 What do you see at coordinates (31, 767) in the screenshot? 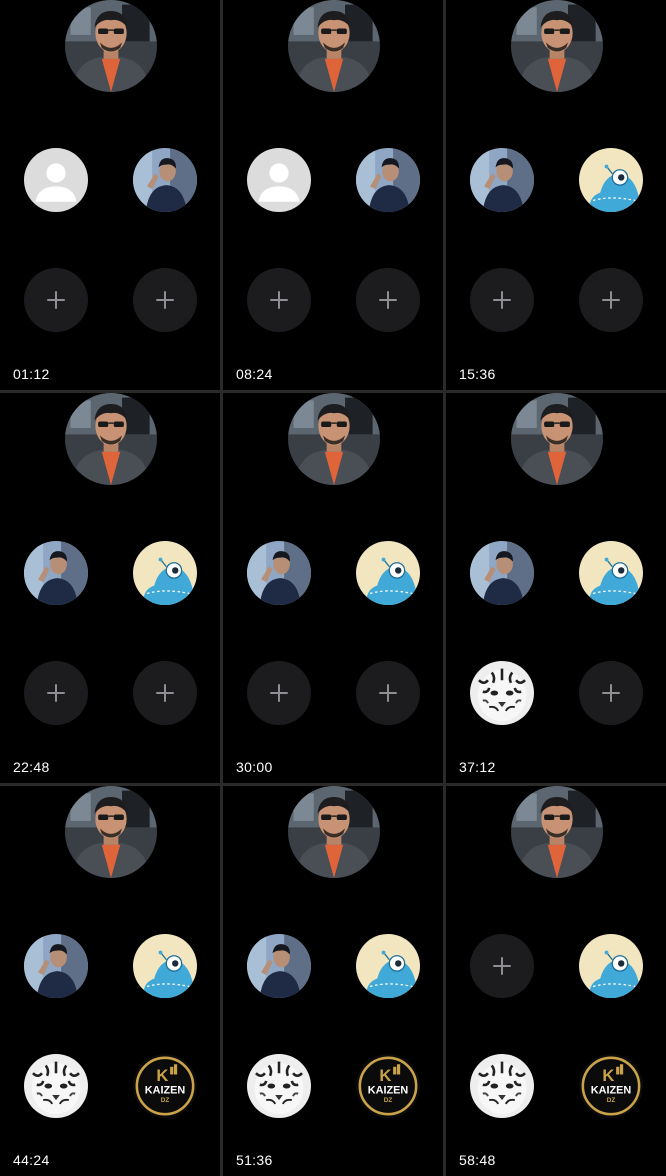
I see `elapsed-time: 22:48` at bounding box center [31, 767].